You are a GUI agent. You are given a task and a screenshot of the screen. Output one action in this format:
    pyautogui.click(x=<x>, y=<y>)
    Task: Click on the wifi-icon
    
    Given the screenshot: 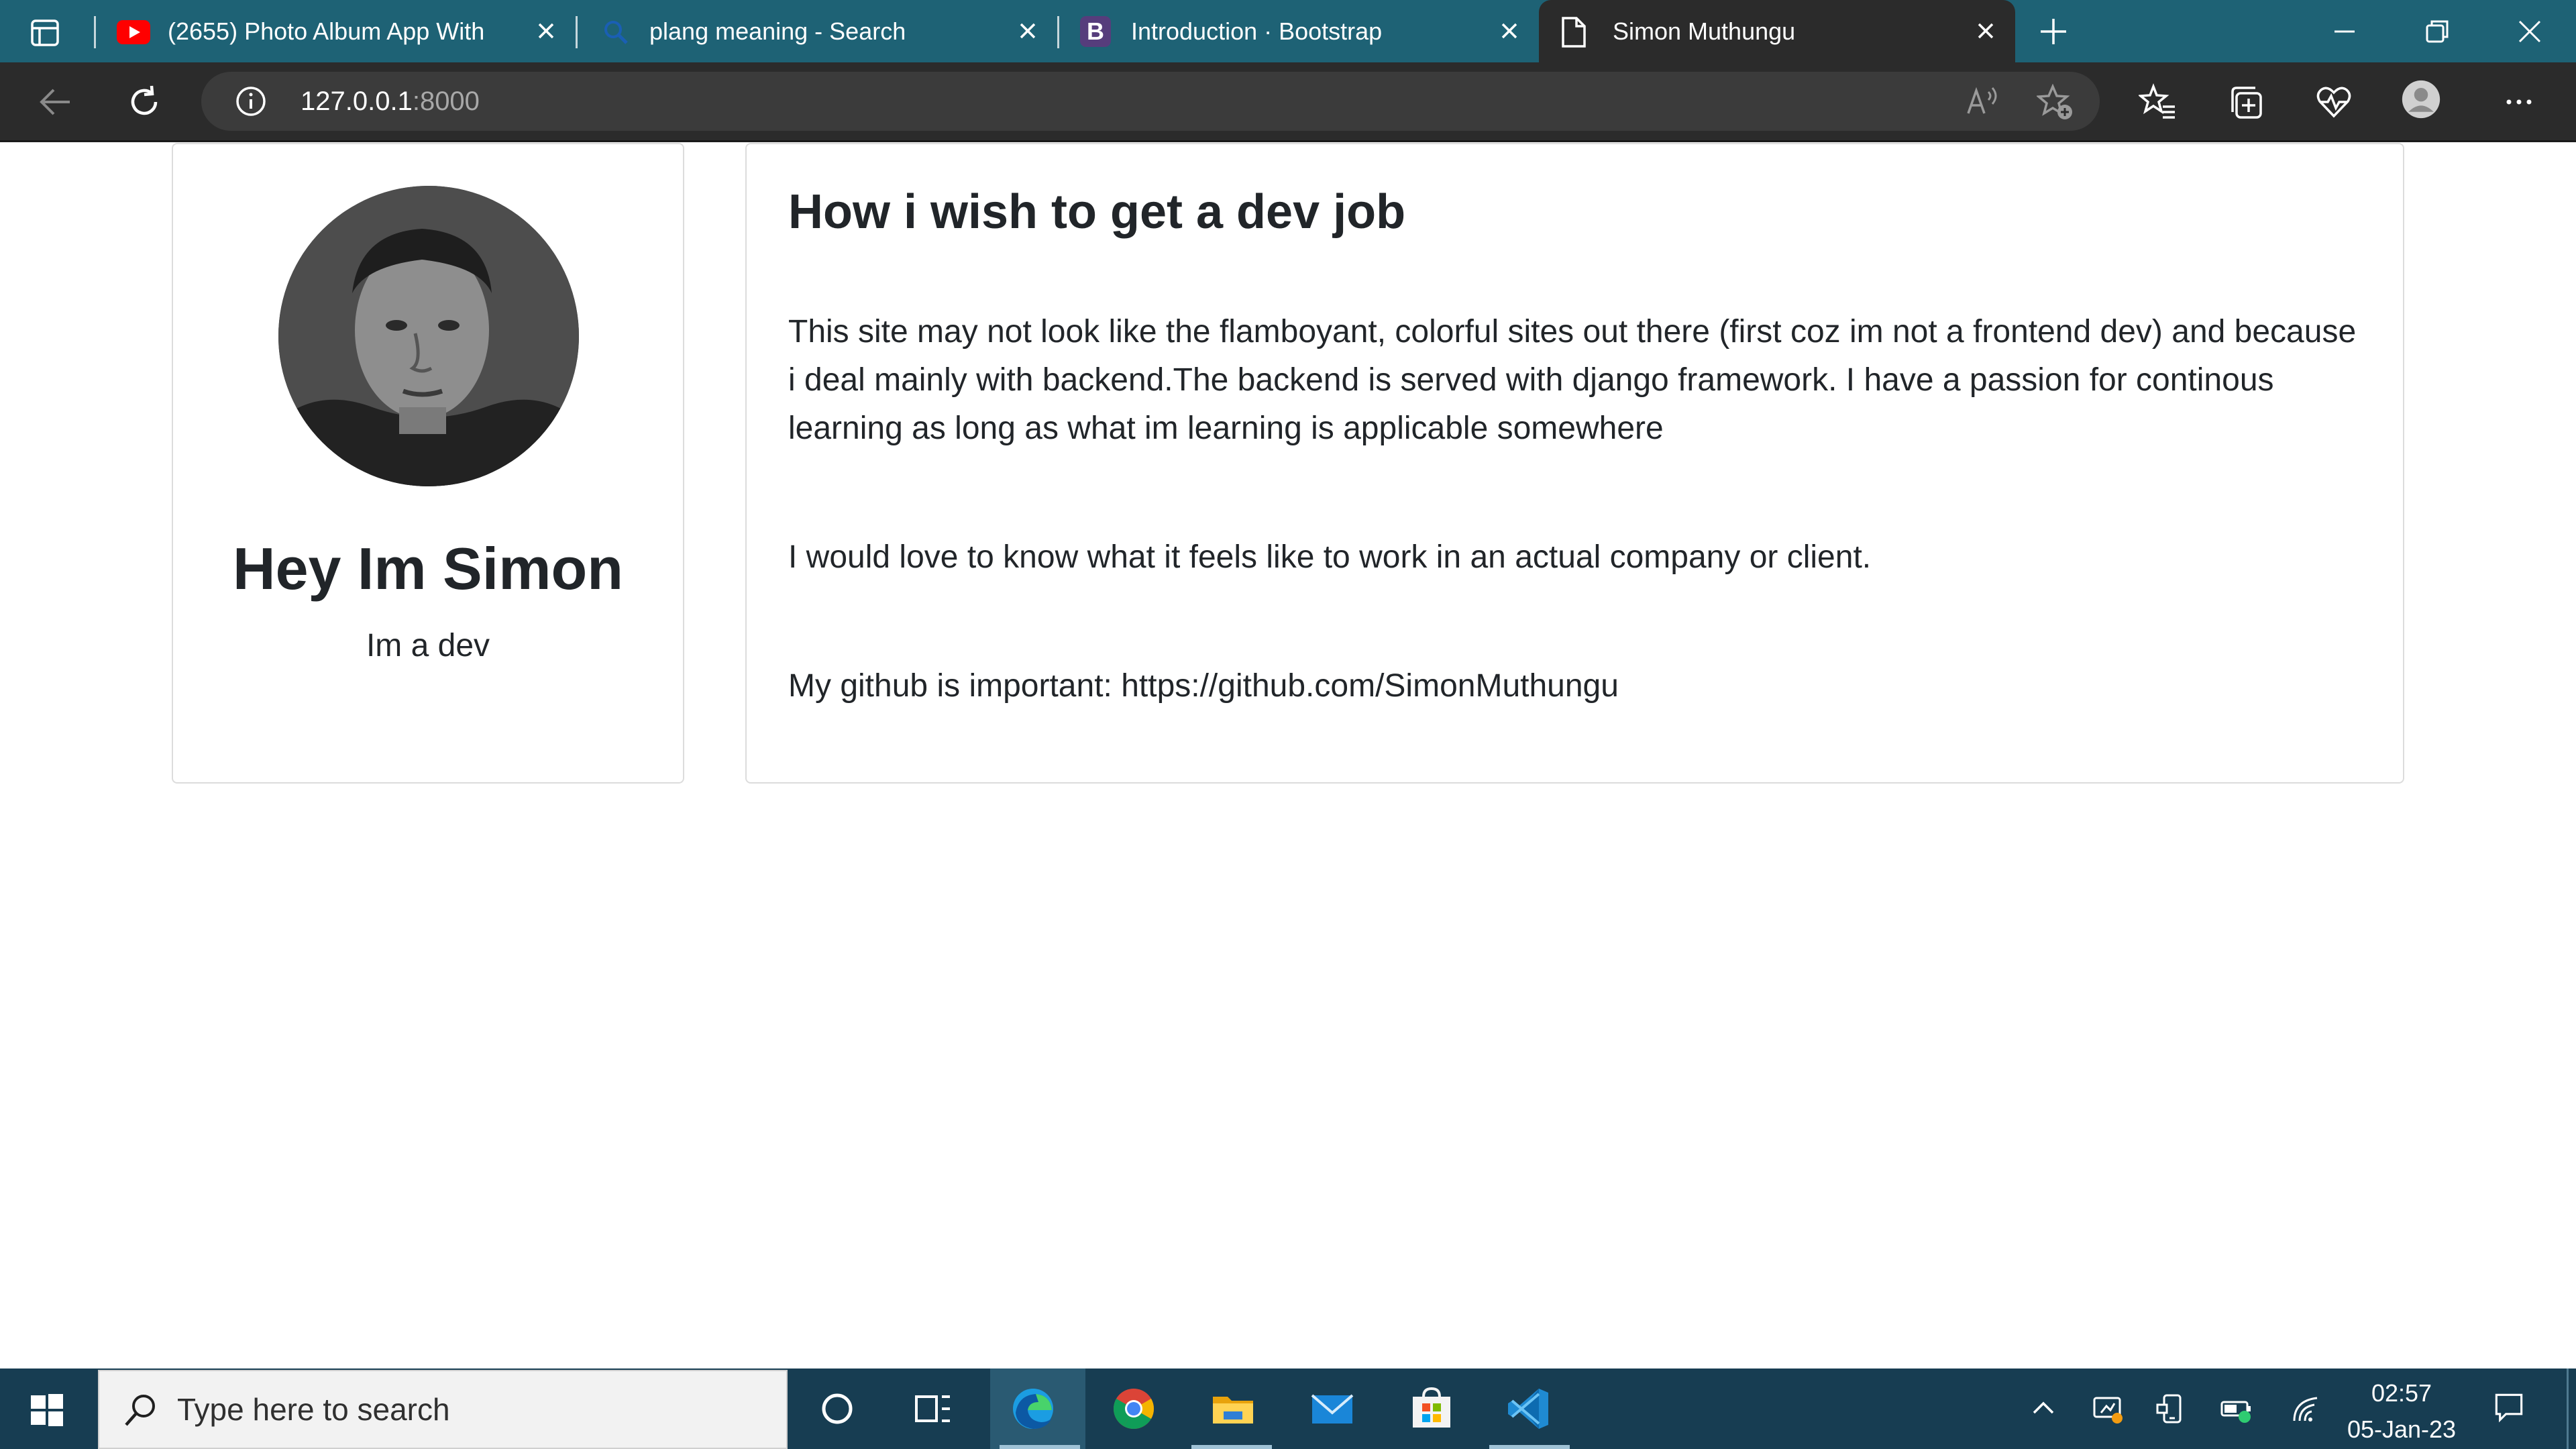 What is the action you would take?
    pyautogui.click(x=2306, y=1409)
    